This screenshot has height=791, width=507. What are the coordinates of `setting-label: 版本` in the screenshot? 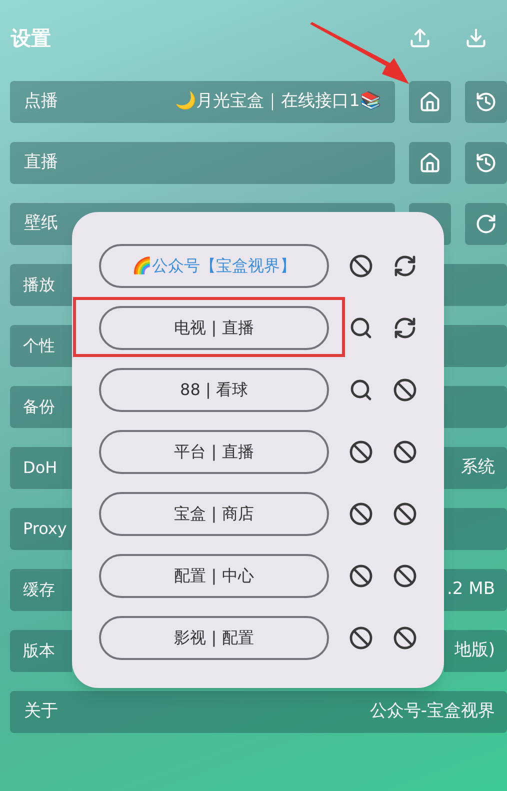 It's located at (39, 651).